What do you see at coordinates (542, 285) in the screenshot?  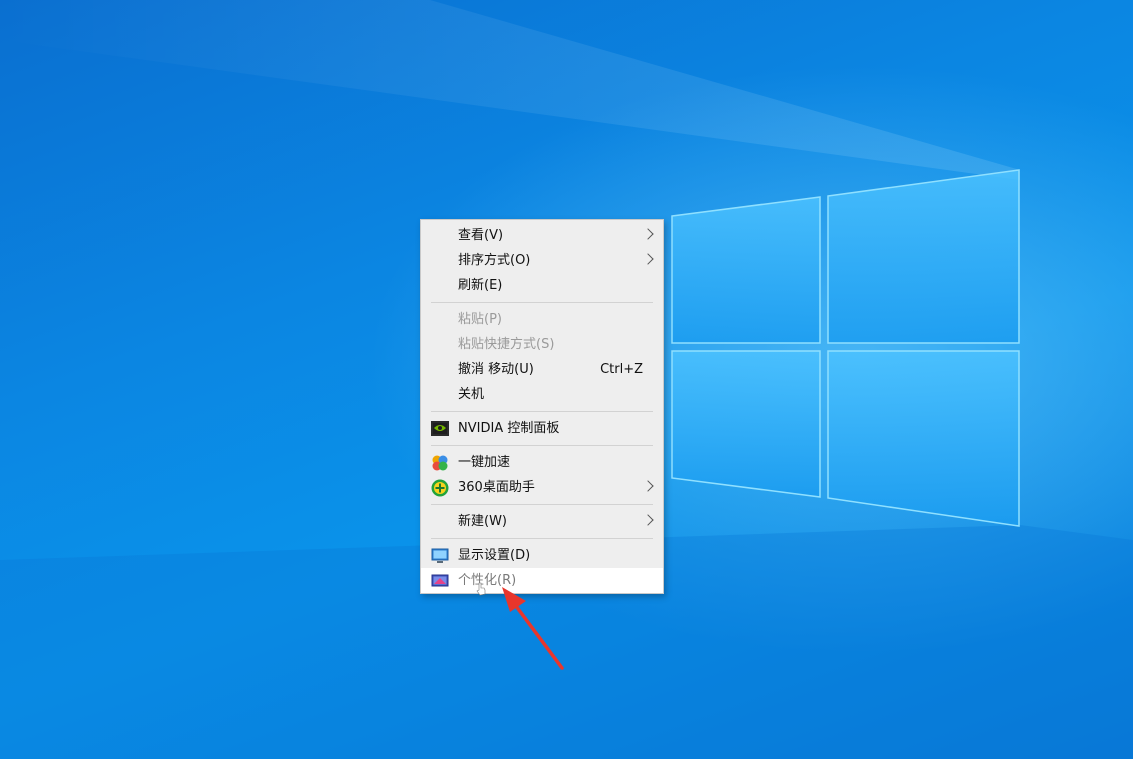 I see `menu-item-refresh: 刷新(E)` at bounding box center [542, 285].